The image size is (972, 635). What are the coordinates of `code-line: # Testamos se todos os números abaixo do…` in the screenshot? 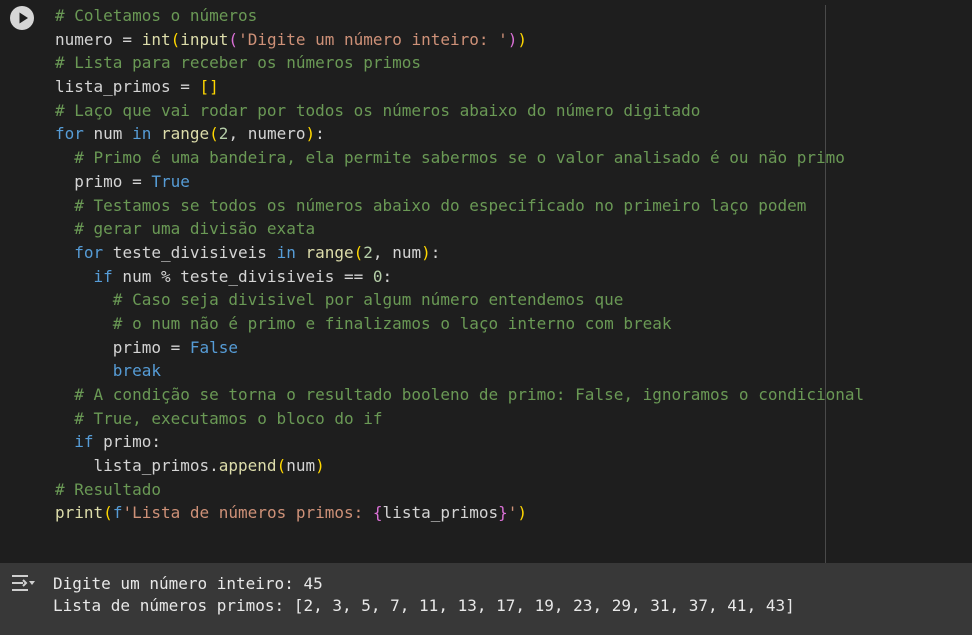 It's located at (459, 206).